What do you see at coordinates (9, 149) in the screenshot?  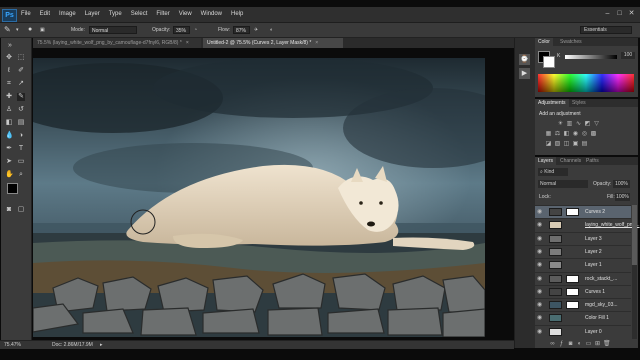 I see `pen-tool-icon: ✒` at bounding box center [9, 149].